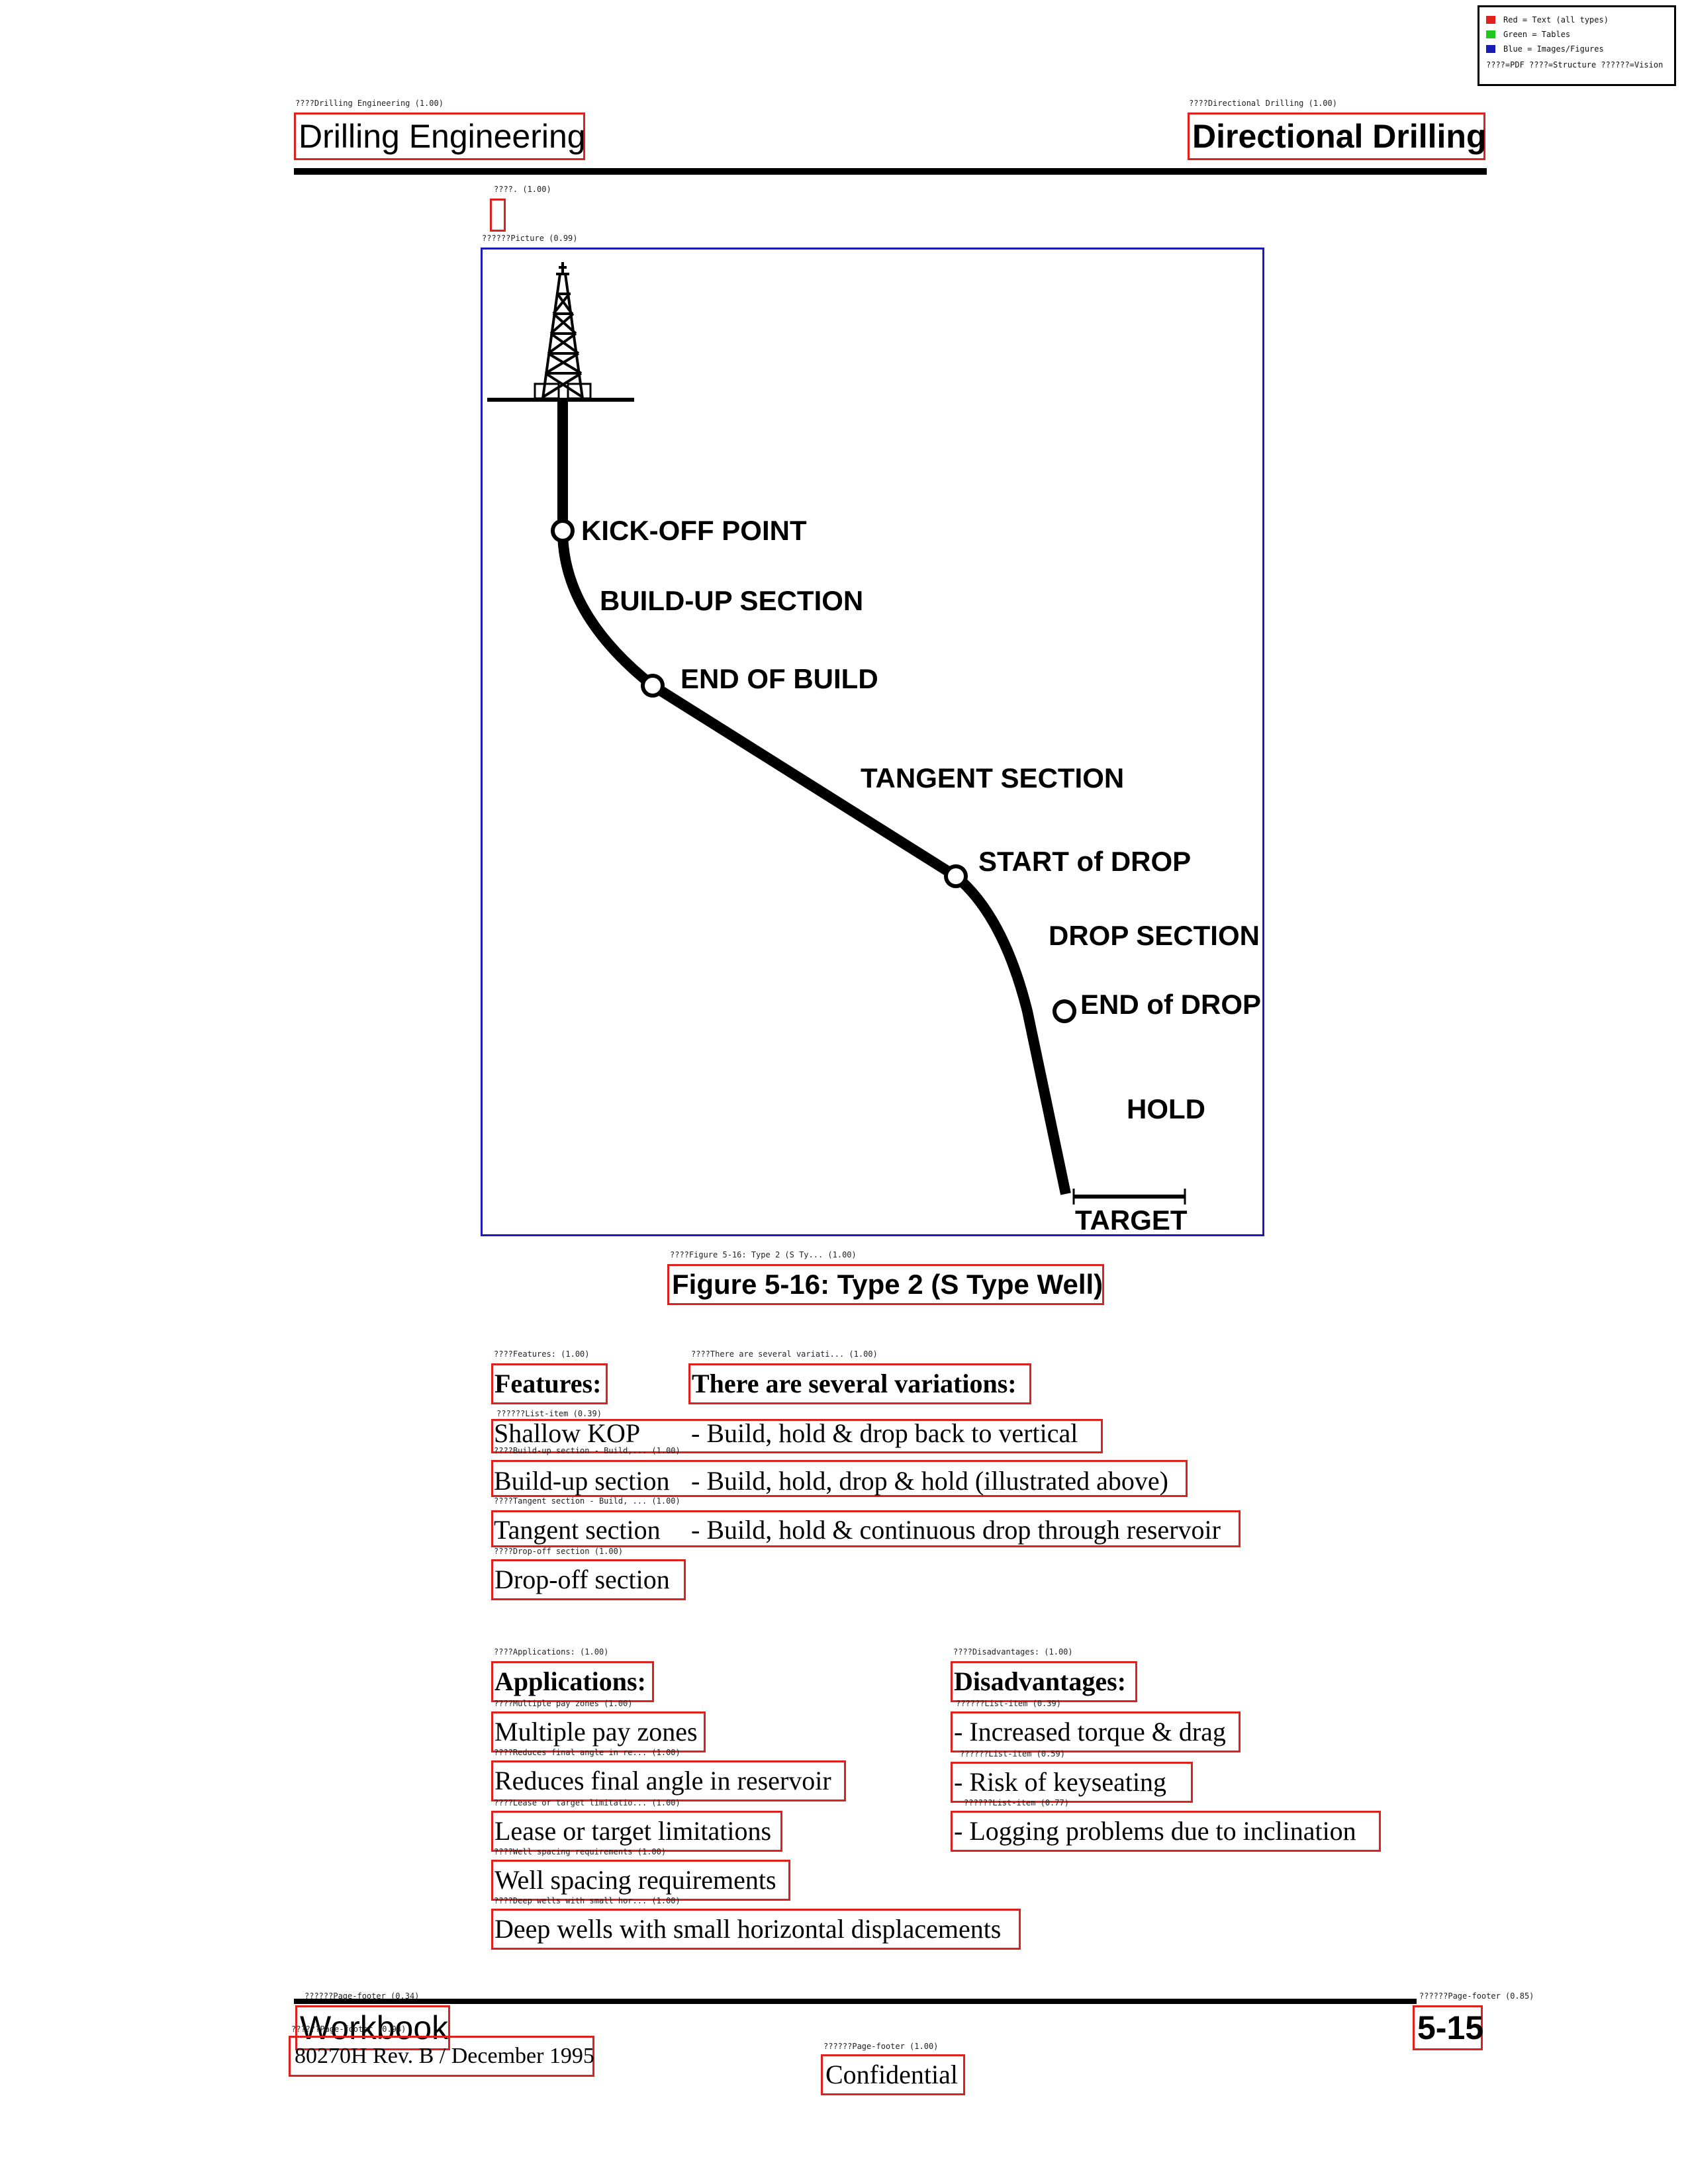  What do you see at coordinates (763, 1254) in the screenshot?
I see `figure-caption-tag: ????Figure 5-16: Type 2 (S Ty... (1.00)` at bounding box center [763, 1254].